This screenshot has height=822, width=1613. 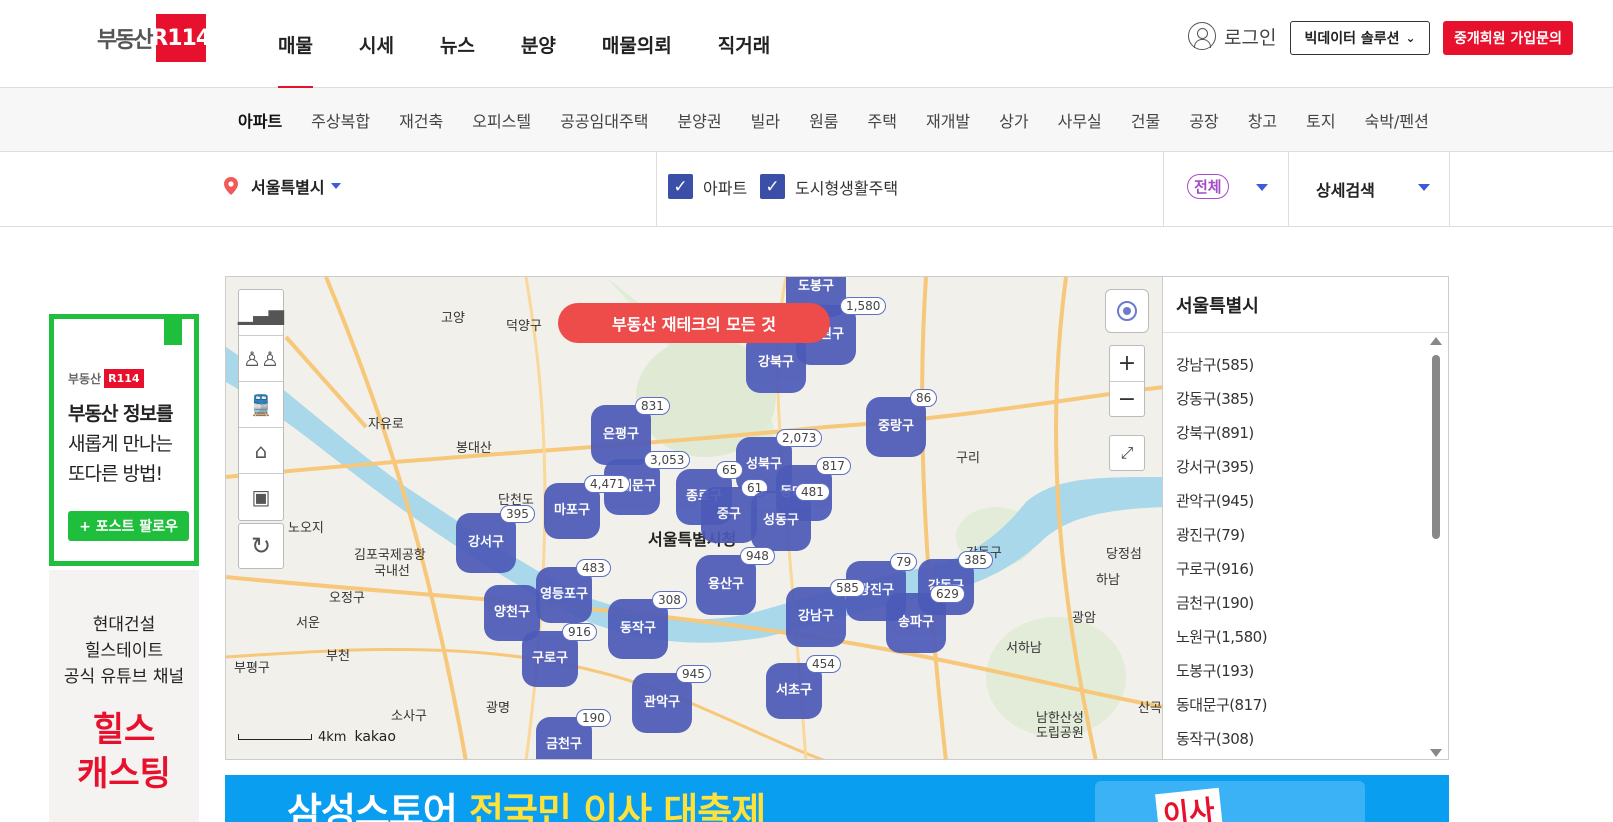 I want to click on all-filter-select: 전체, so click(x=1208, y=186).